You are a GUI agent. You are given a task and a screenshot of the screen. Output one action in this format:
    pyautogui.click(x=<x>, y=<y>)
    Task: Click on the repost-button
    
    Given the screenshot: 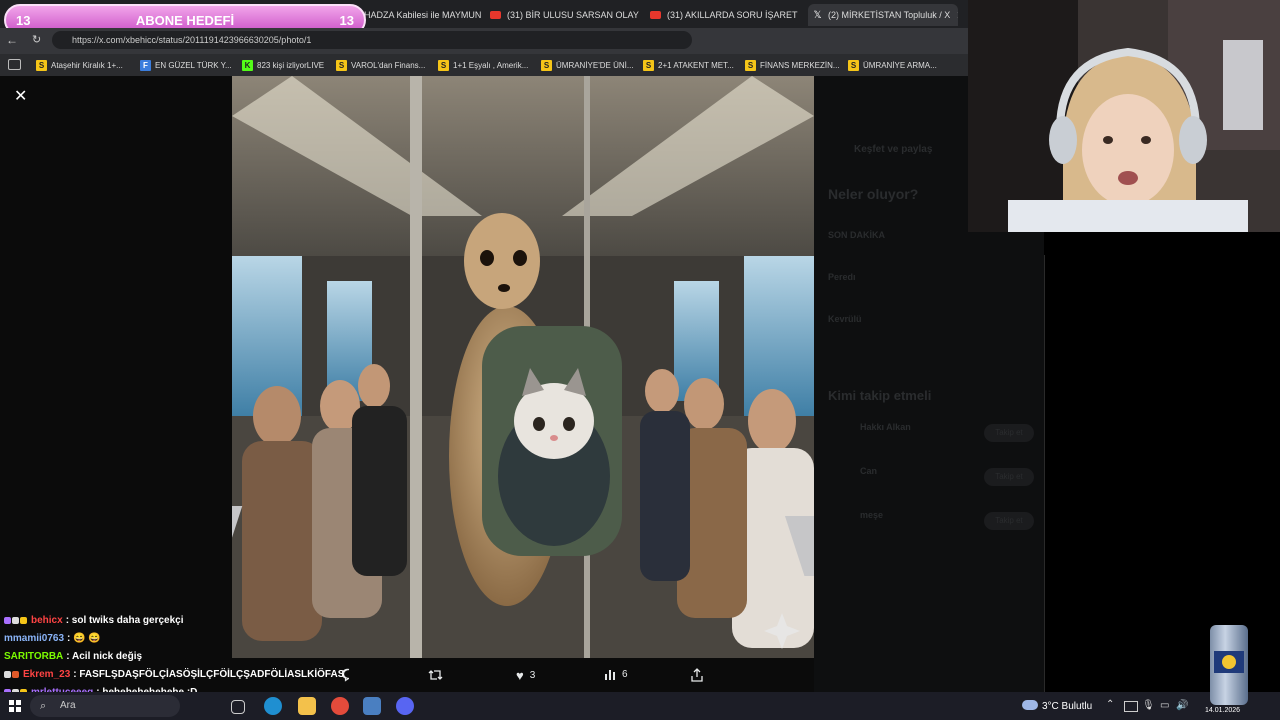 What is the action you would take?
    pyautogui.click(x=438, y=675)
    